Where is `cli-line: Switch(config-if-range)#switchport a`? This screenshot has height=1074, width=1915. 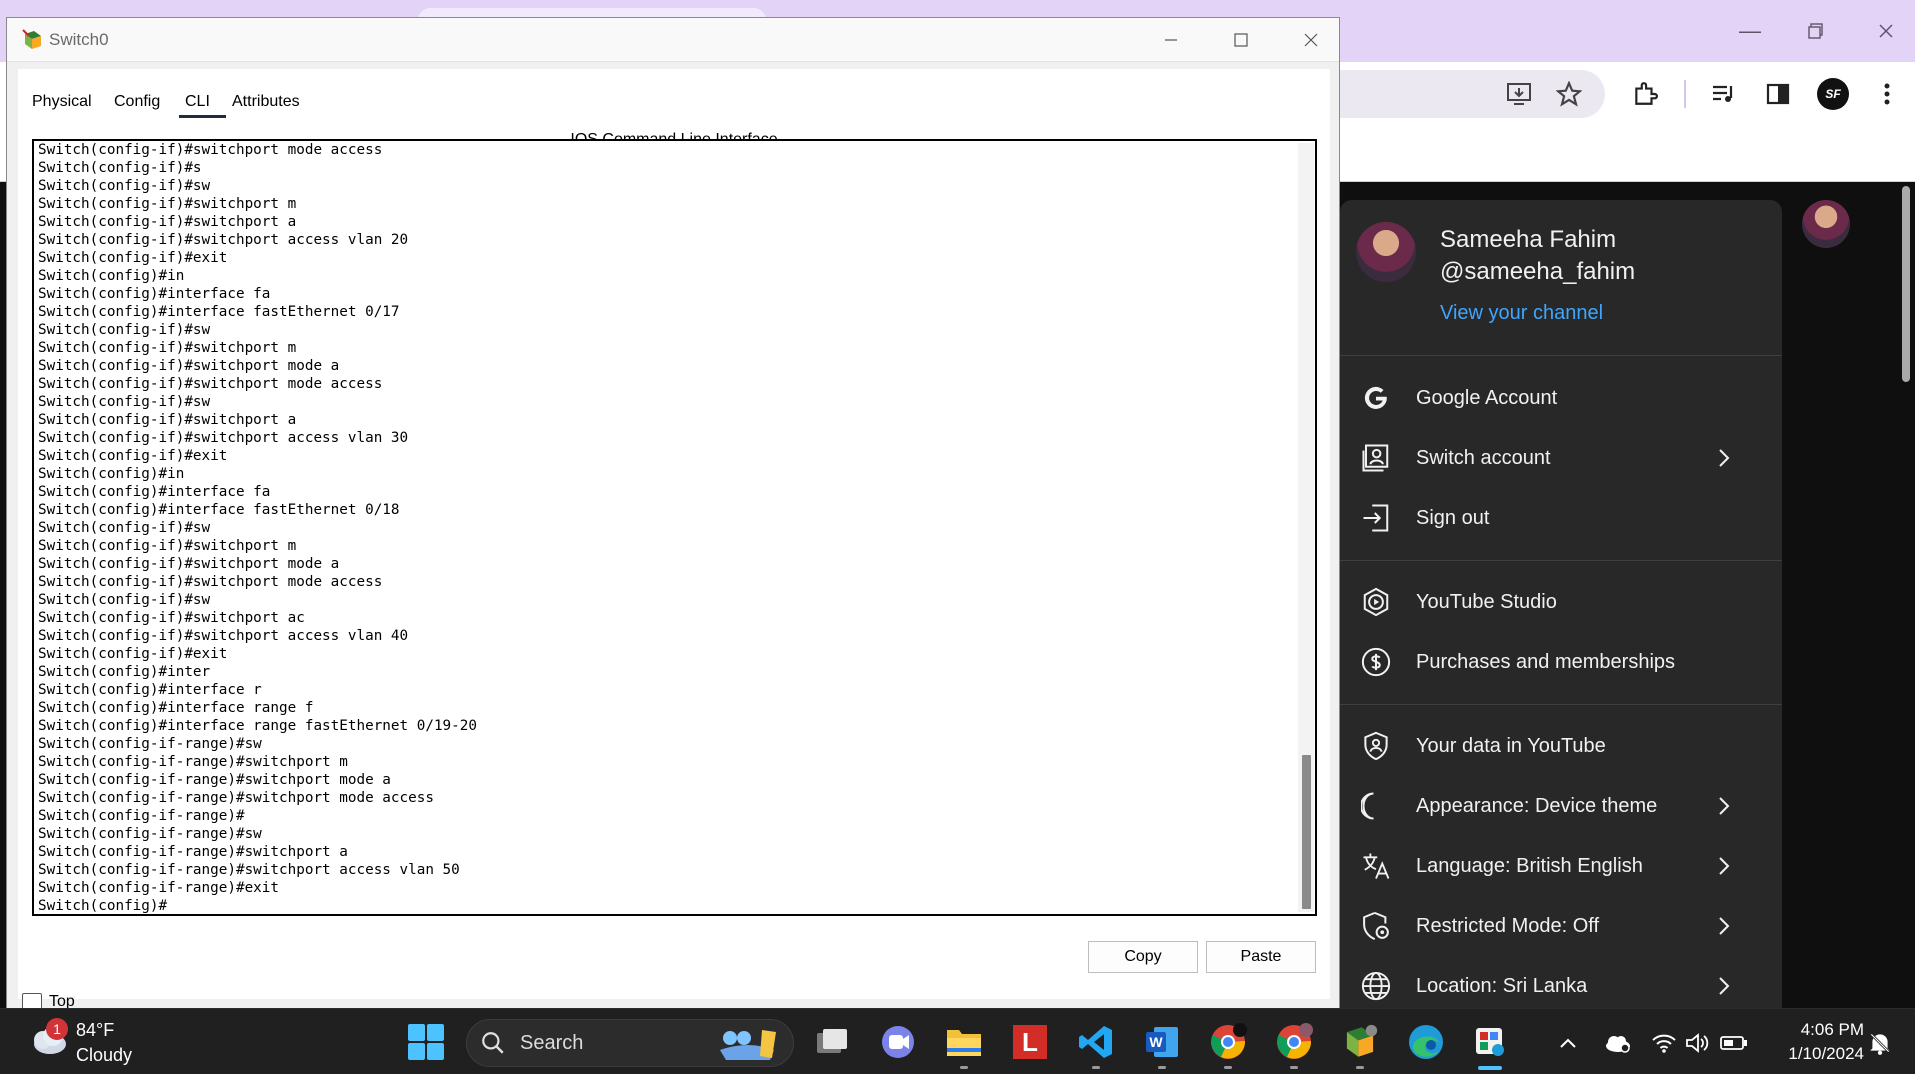
cli-line: Switch(config-if-range)#switchport a is located at coordinates (193, 852).